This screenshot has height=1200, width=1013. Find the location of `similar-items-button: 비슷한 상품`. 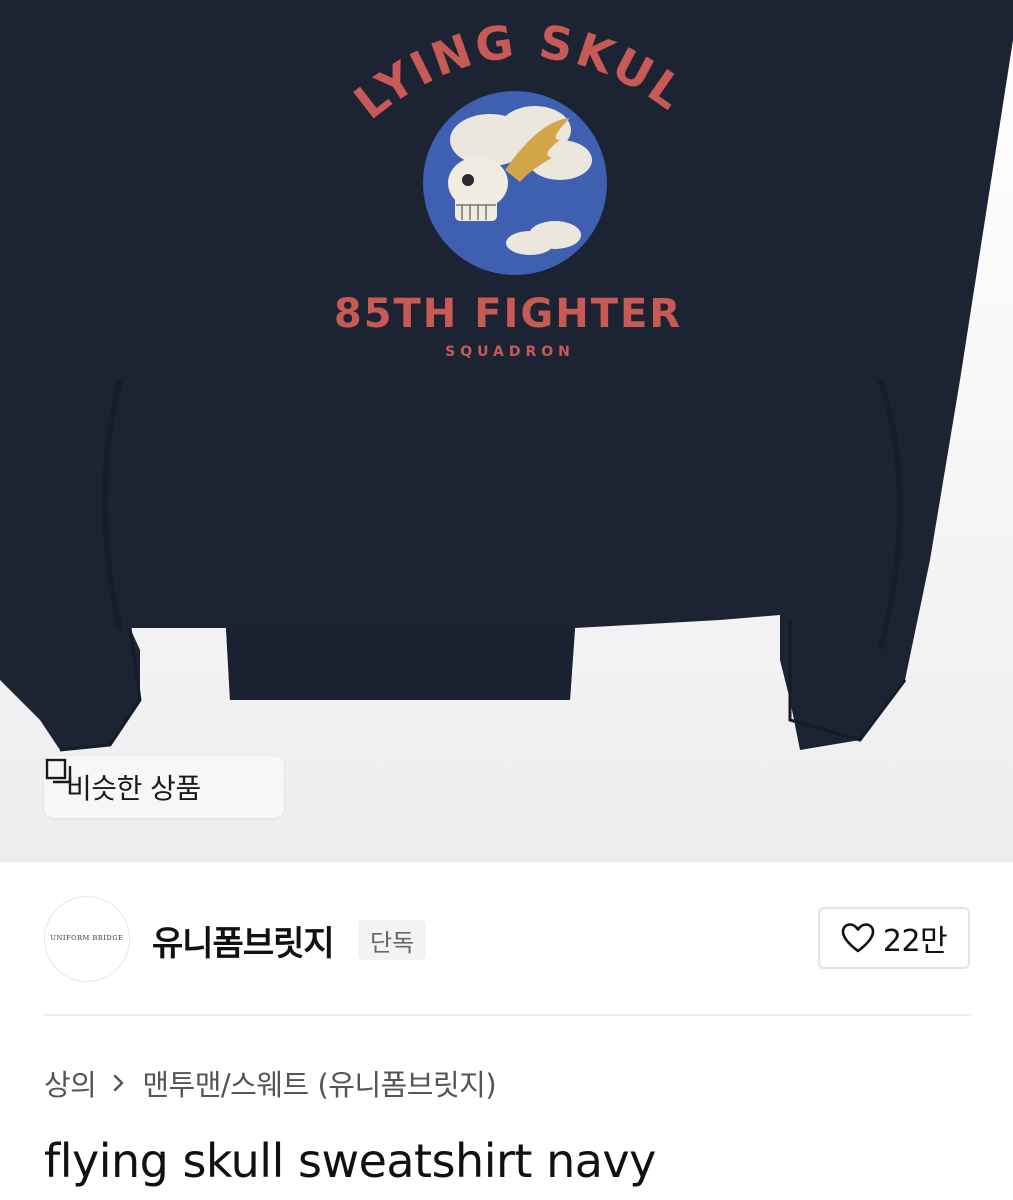

similar-items-button: 비슷한 상품 is located at coordinates (164, 787).